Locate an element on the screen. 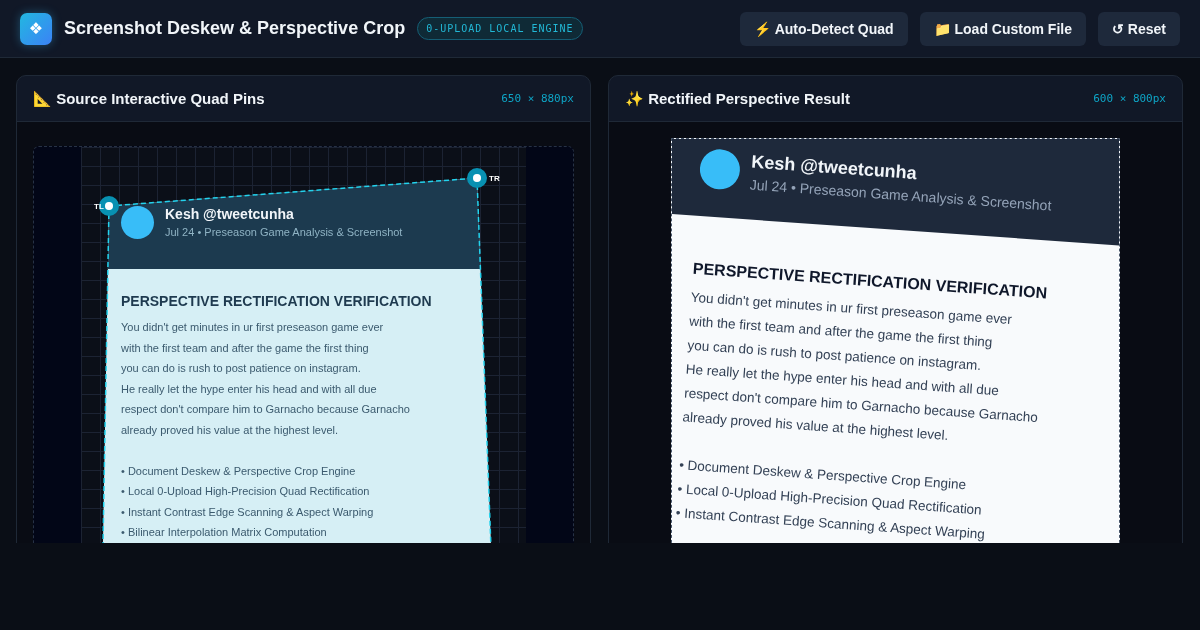 This screenshot has width=1200, height=630. dimensions-label: 650 × 880px is located at coordinates (537, 98).